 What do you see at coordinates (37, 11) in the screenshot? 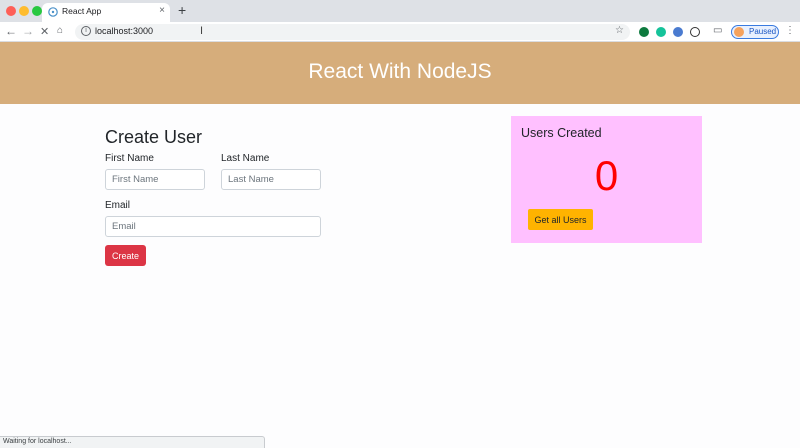
I see `window-maximize-button` at bounding box center [37, 11].